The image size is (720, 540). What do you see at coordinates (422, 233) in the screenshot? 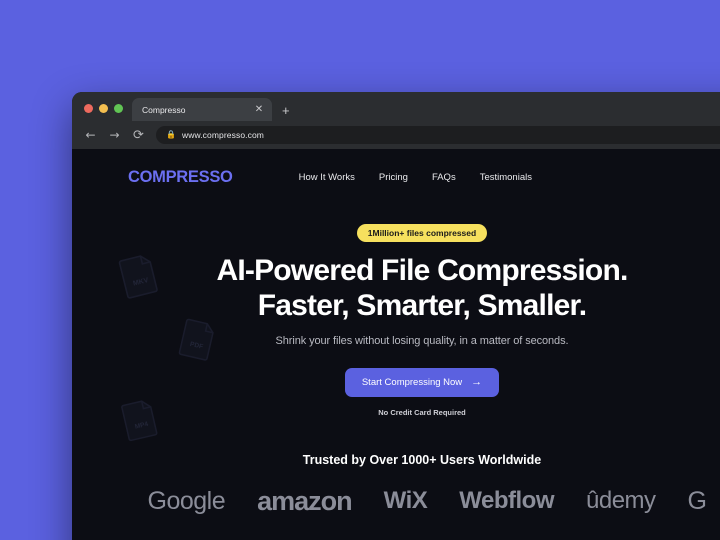
I see `hero-badge: 1Million+ files compressed` at bounding box center [422, 233].